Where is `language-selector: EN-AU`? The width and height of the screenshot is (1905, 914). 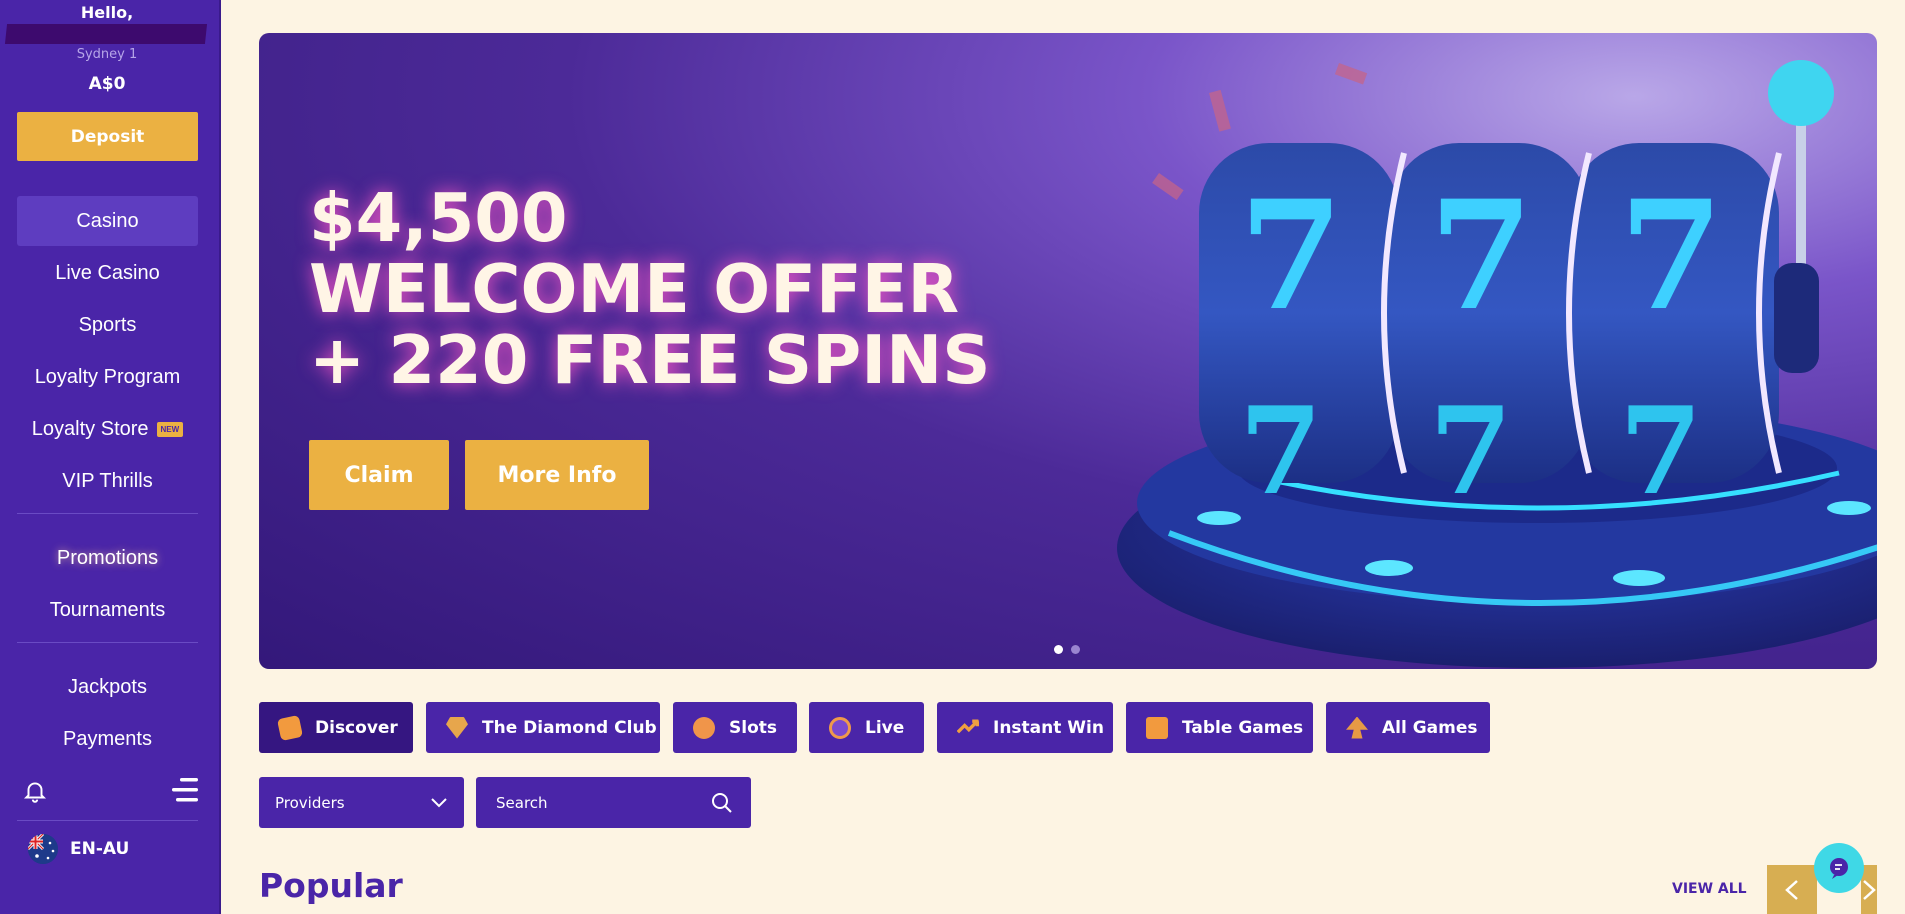
language-selector: EN-AU is located at coordinates (78, 849).